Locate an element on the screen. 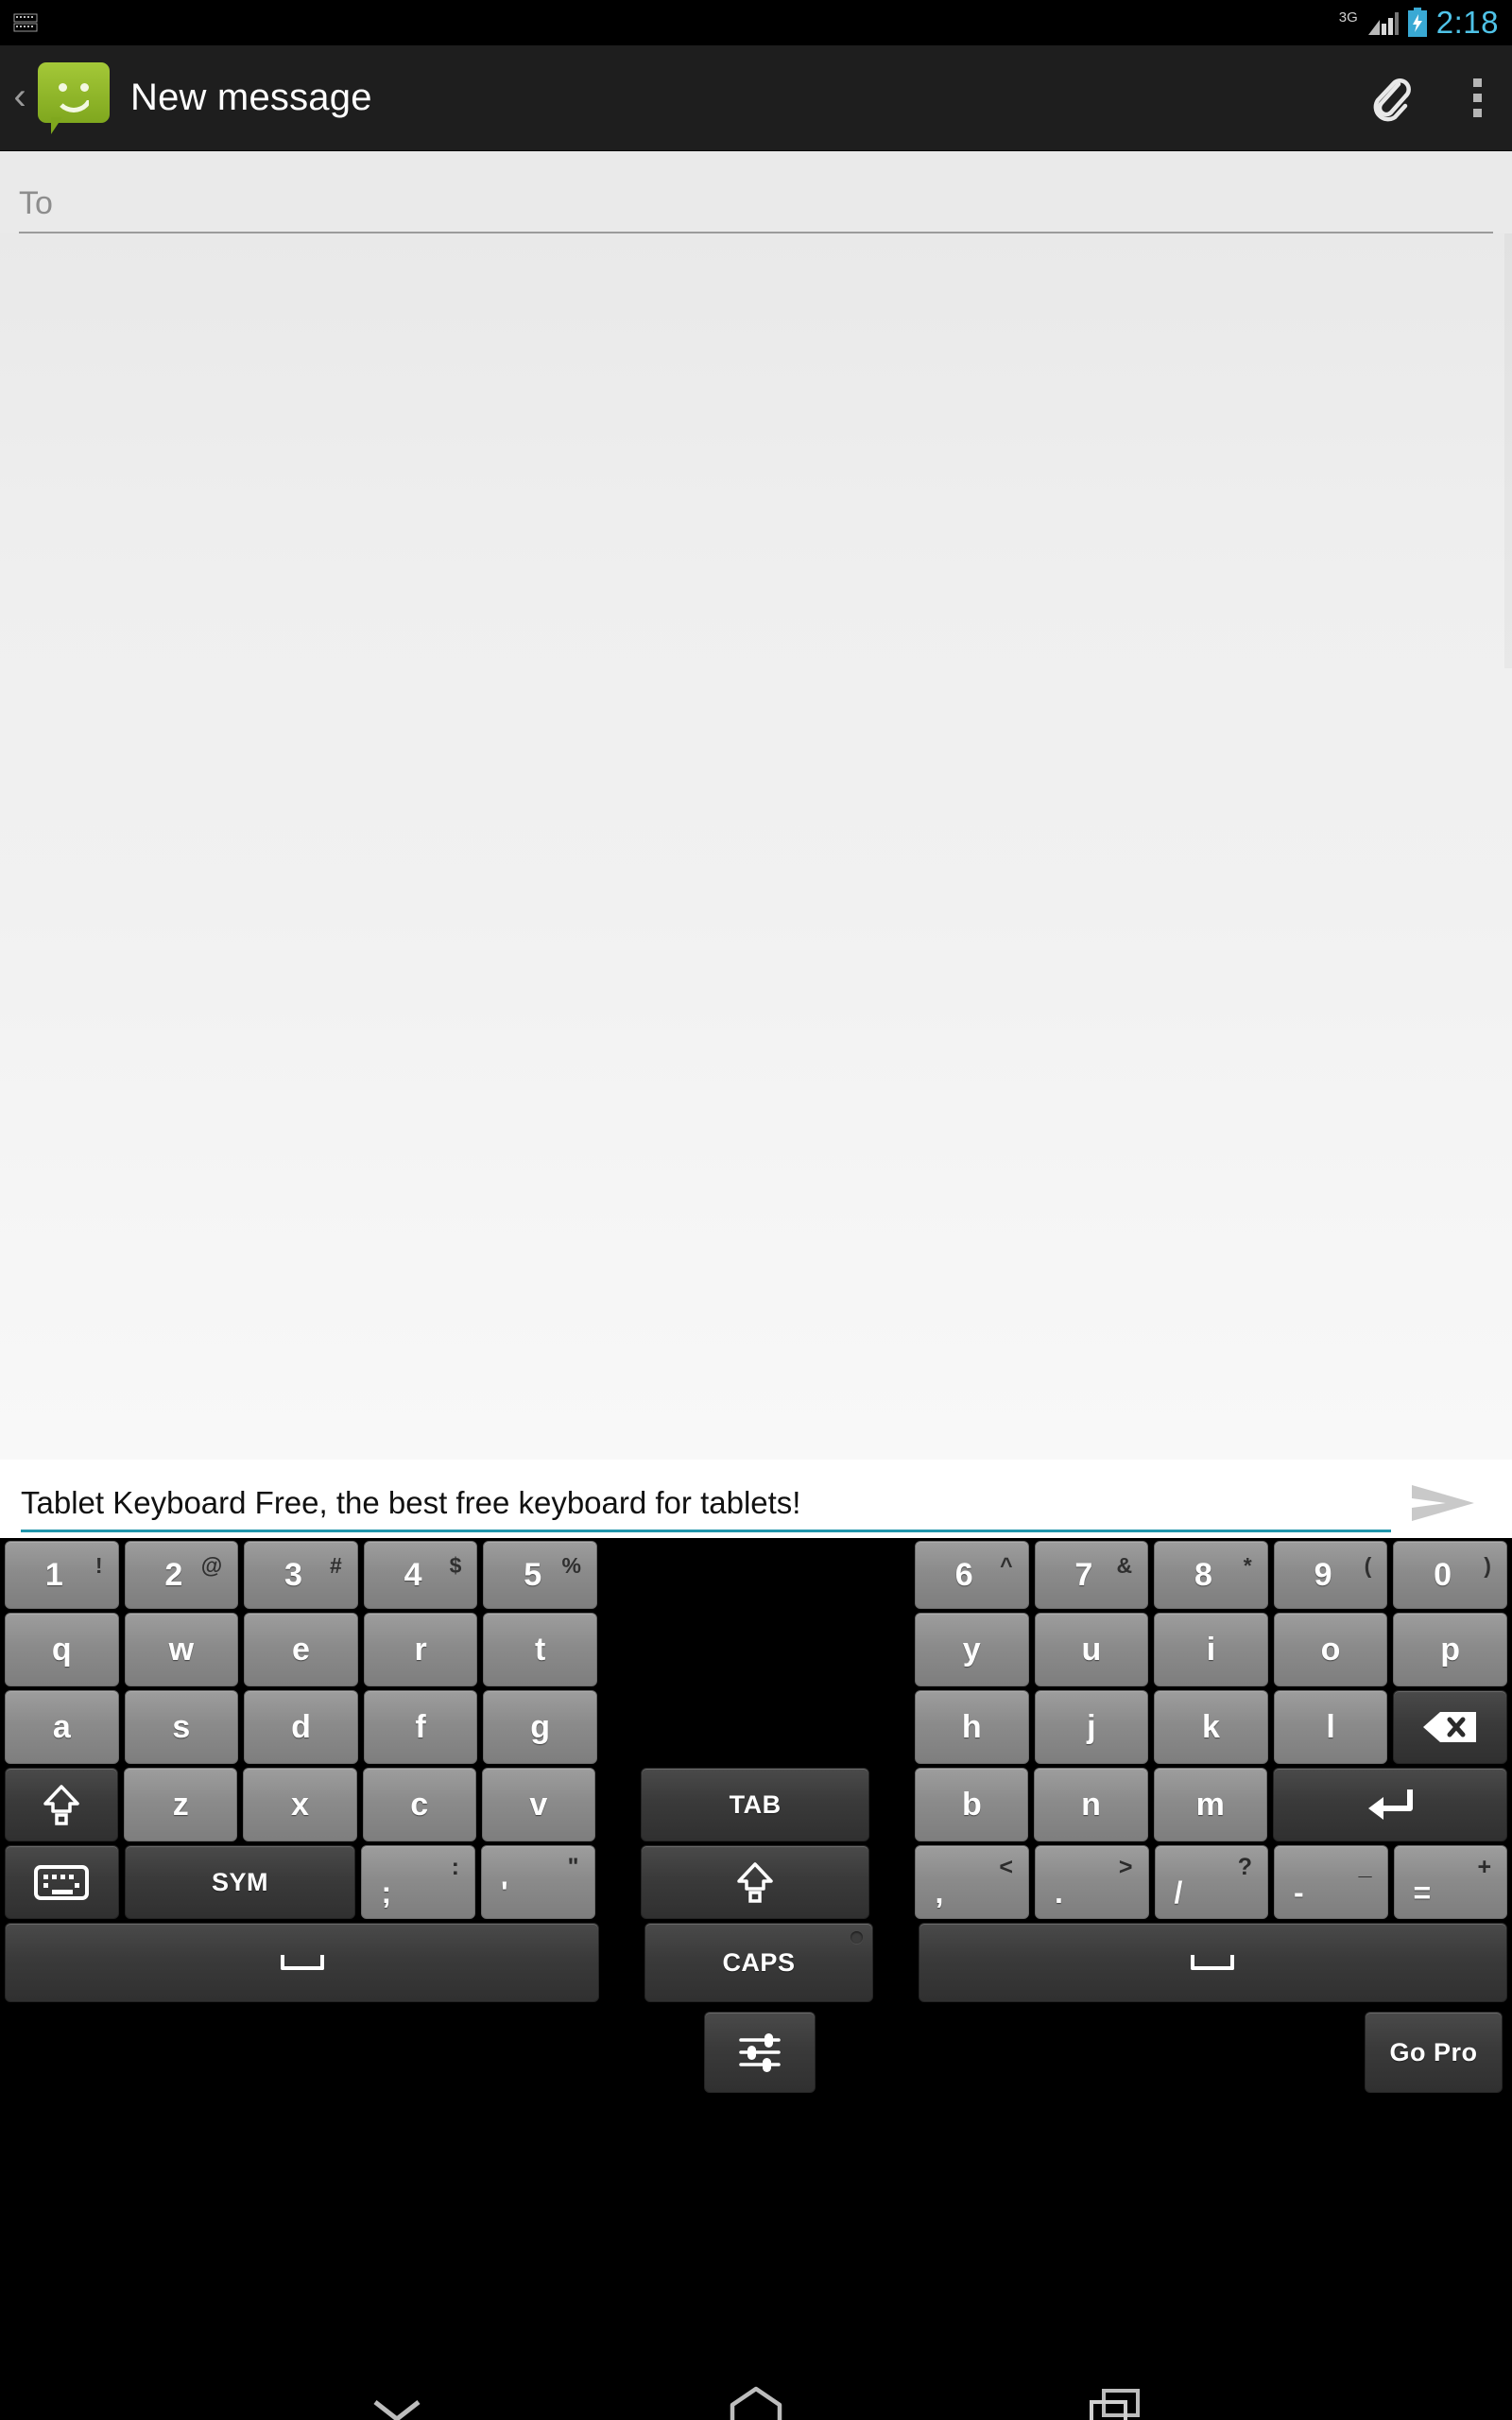 The width and height of the screenshot is (1512, 2420). key-main-label: Go Pro is located at coordinates (1433, 2051).